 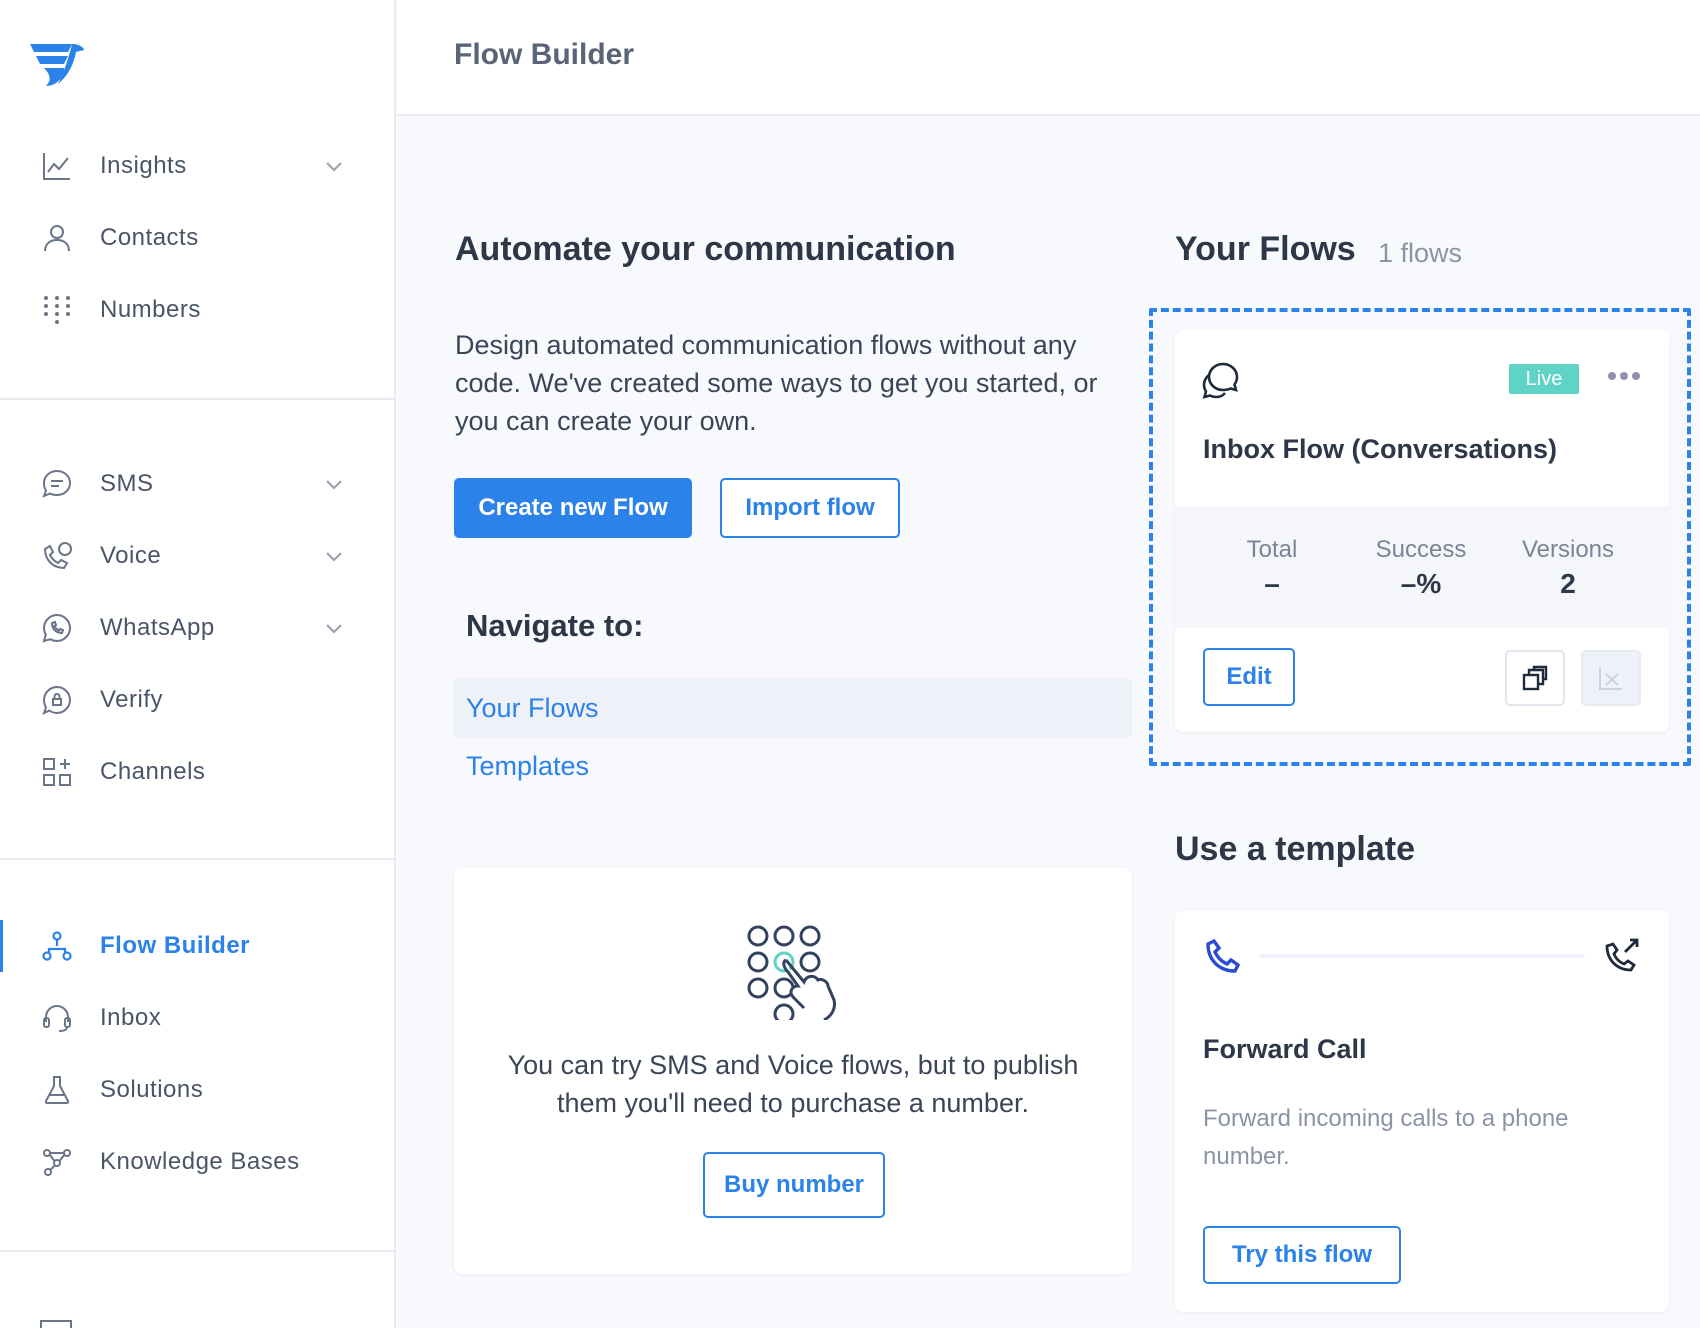 I want to click on stat-total: Total –, so click(x=1272, y=568).